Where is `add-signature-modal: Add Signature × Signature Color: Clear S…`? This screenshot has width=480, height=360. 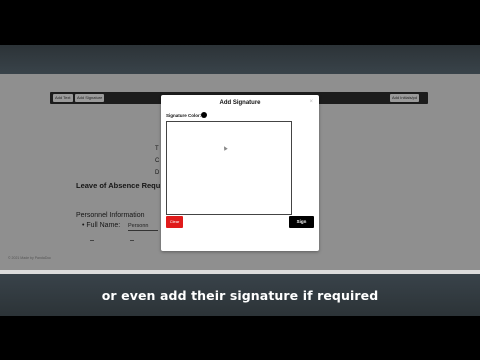
add-signature-modal: Add Signature × Signature Color: Clear S… is located at coordinates (240, 173).